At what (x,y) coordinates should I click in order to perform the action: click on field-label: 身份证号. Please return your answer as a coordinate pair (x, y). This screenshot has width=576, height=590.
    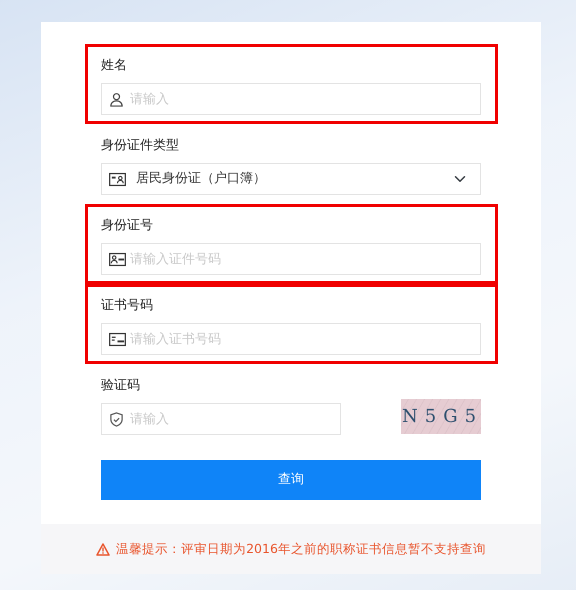
    Looking at the image, I should click on (127, 226).